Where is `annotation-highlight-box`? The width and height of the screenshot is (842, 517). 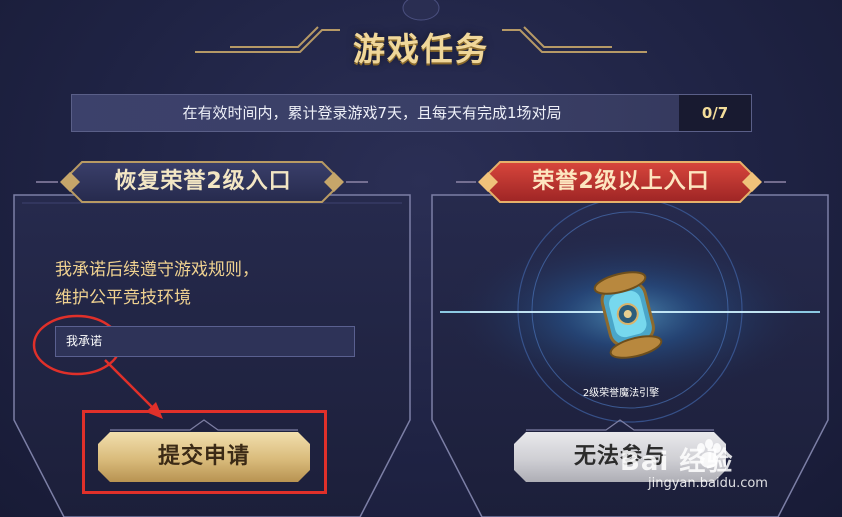
annotation-highlight-box is located at coordinates (204, 452).